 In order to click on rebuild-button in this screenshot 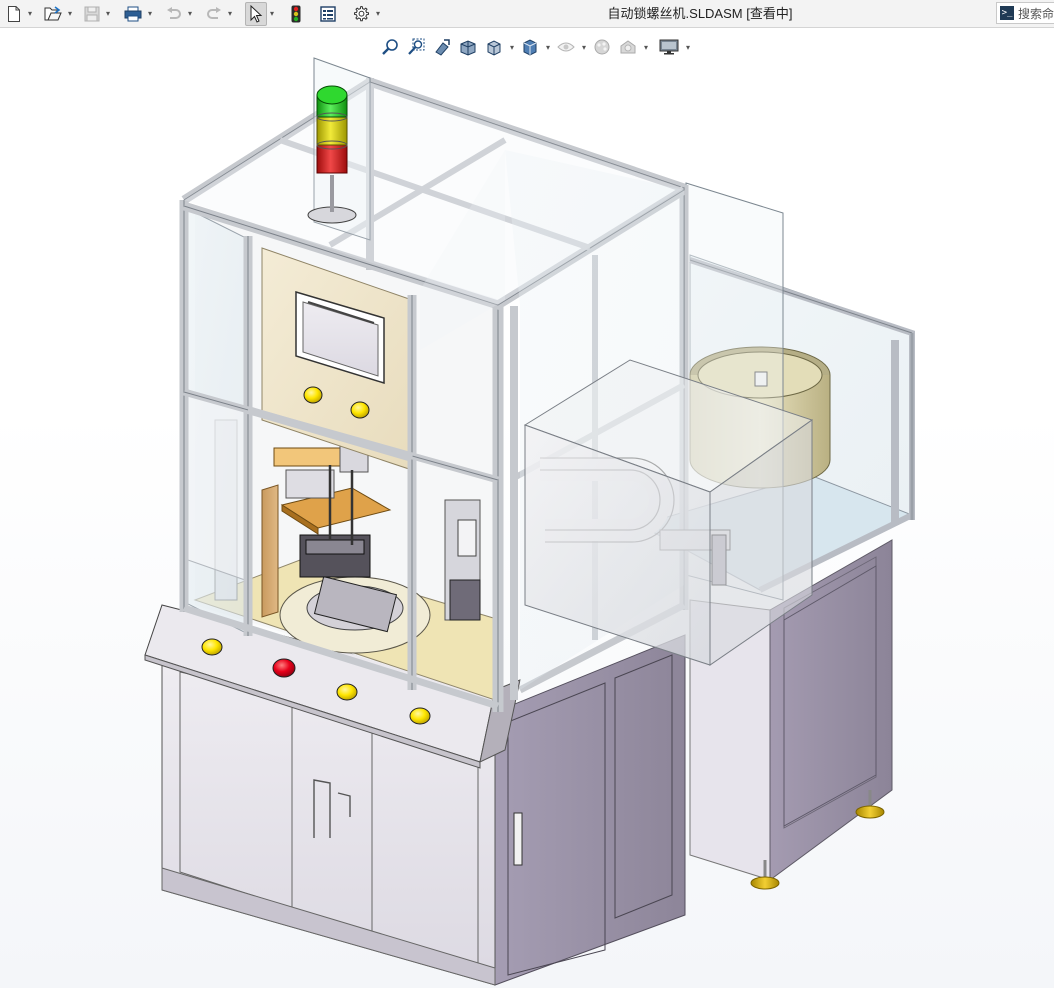, I will do `click(296, 14)`.